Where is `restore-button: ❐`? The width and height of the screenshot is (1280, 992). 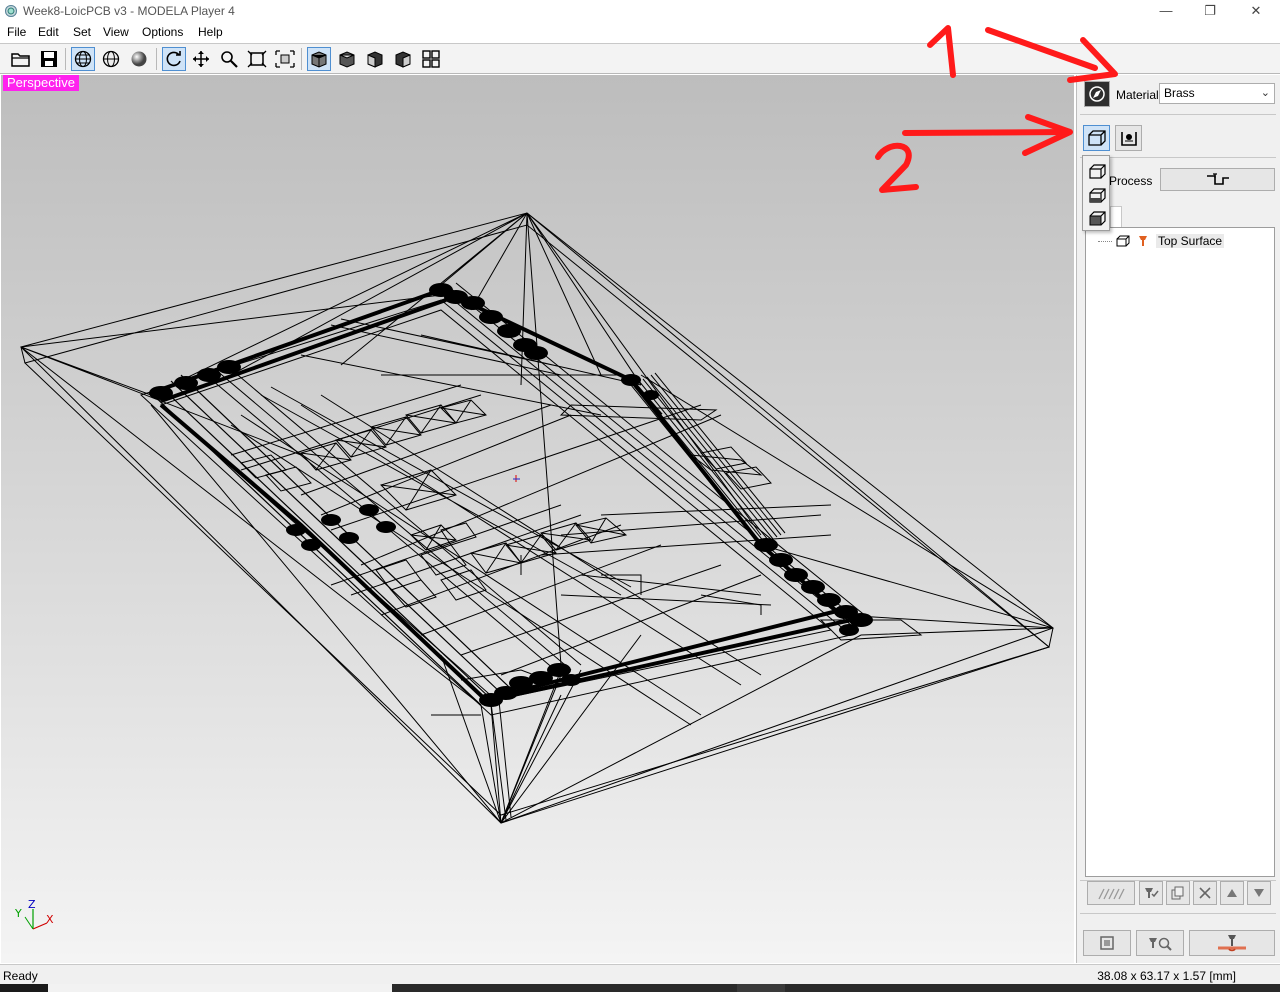
restore-button: ❐ is located at coordinates (1210, 11).